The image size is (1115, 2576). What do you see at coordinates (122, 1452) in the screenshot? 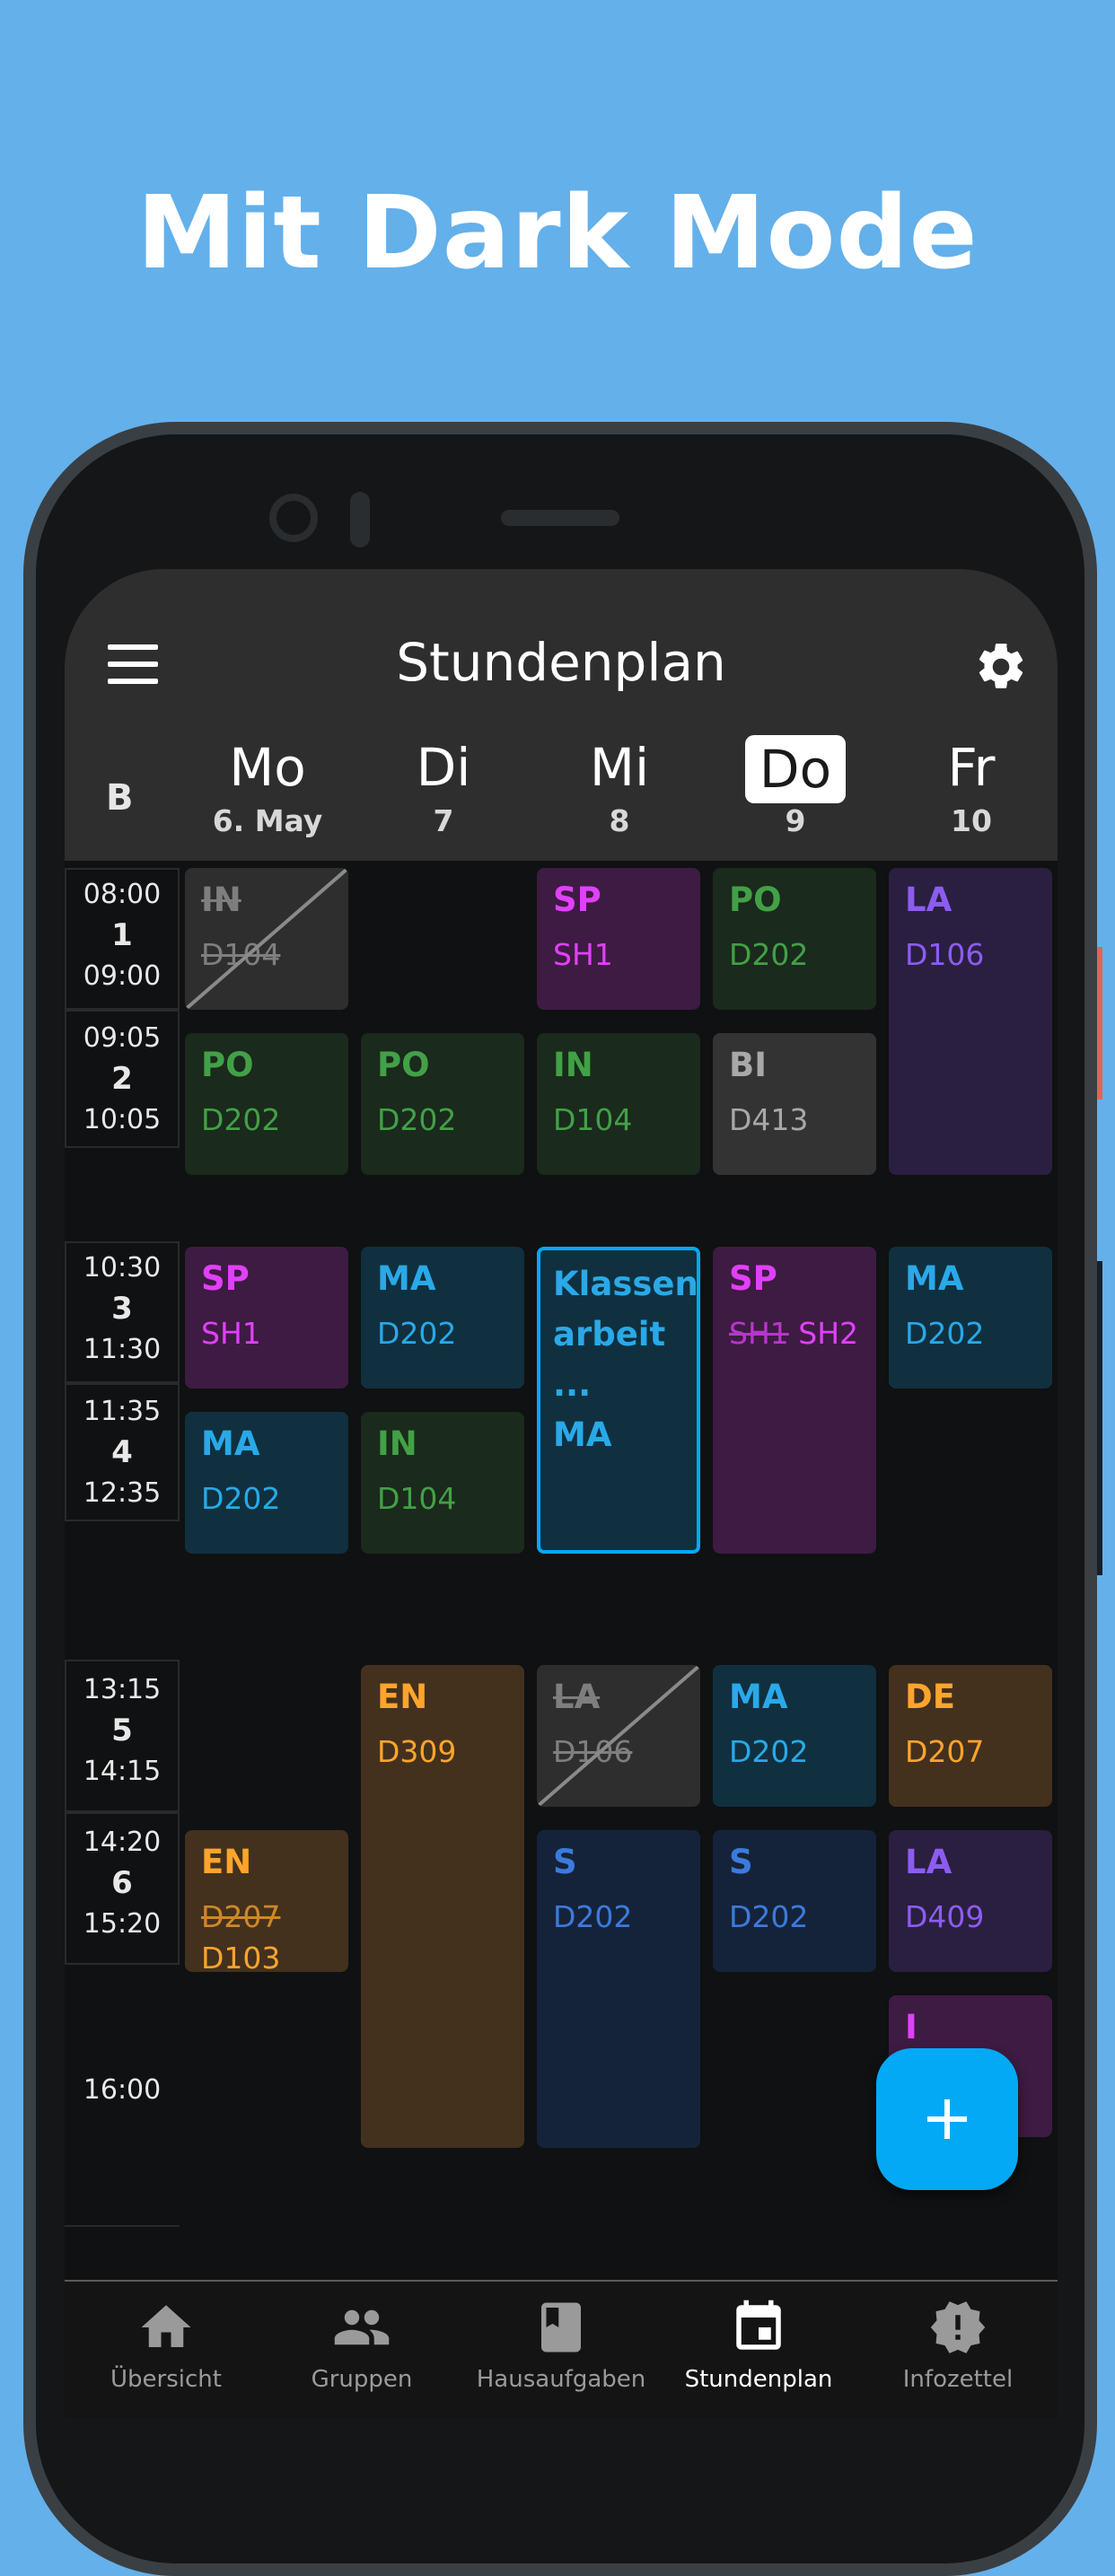
I see `period-4-time: 11:35 4 12:35` at bounding box center [122, 1452].